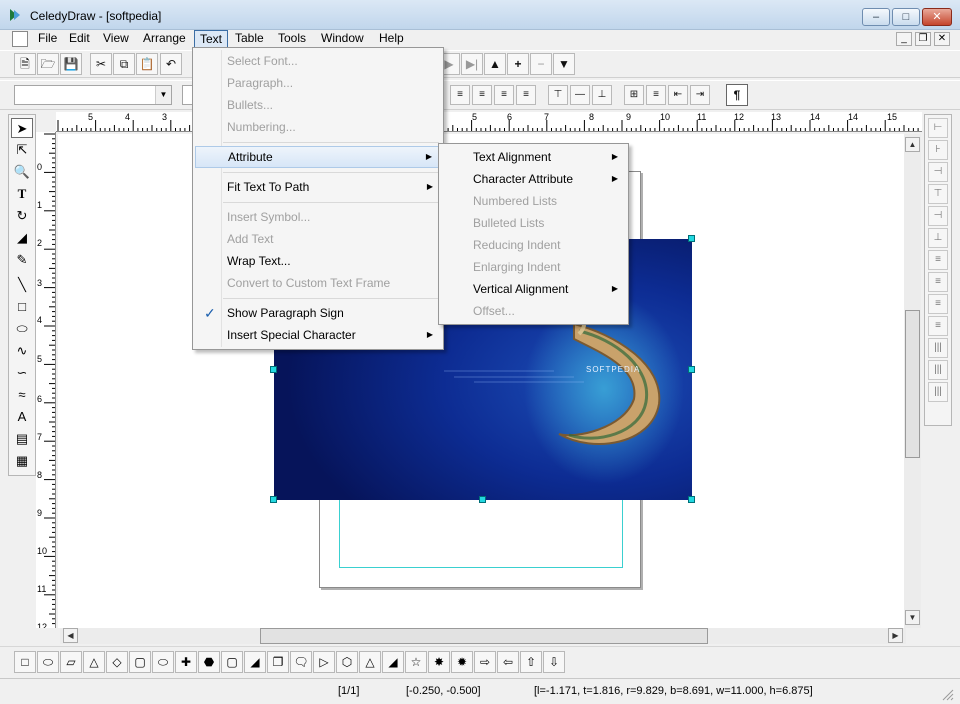 Image resolution: width=960 pixels, height=704 pixels. Describe the element at coordinates (22, 417) in the screenshot. I see `art-text-icon: A` at that location.